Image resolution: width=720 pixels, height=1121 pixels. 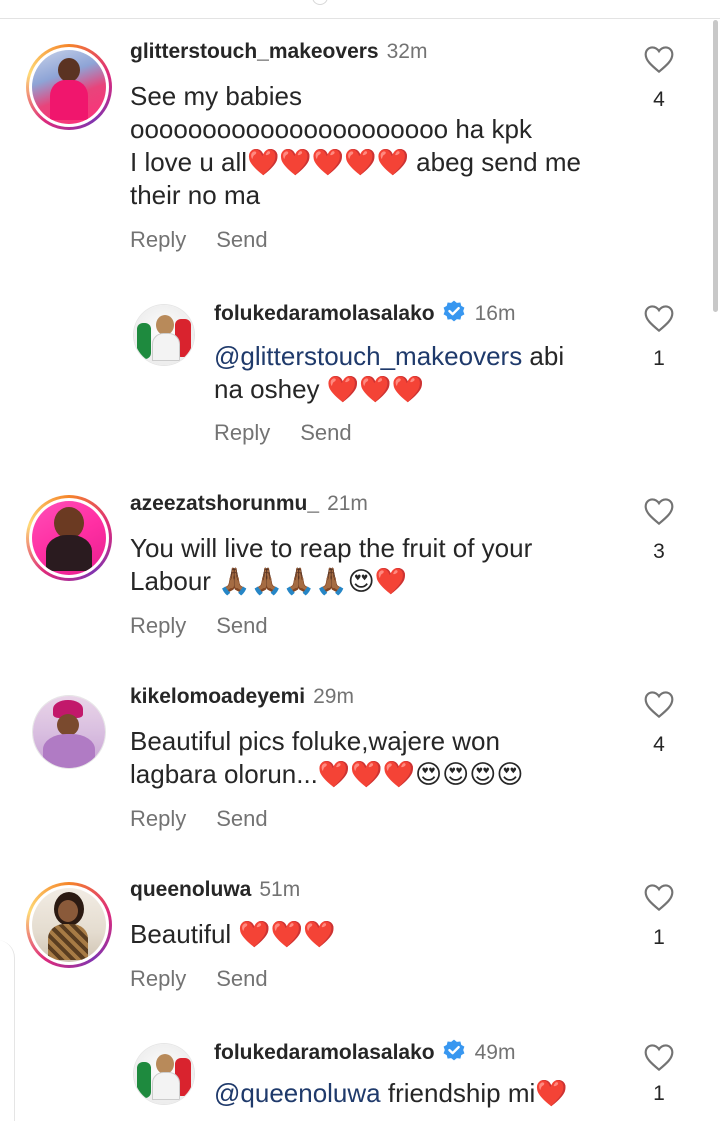 What do you see at coordinates (368, 356) in the screenshot?
I see `mention-link: @glitterstouch_makeovers` at bounding box center [368, 356].